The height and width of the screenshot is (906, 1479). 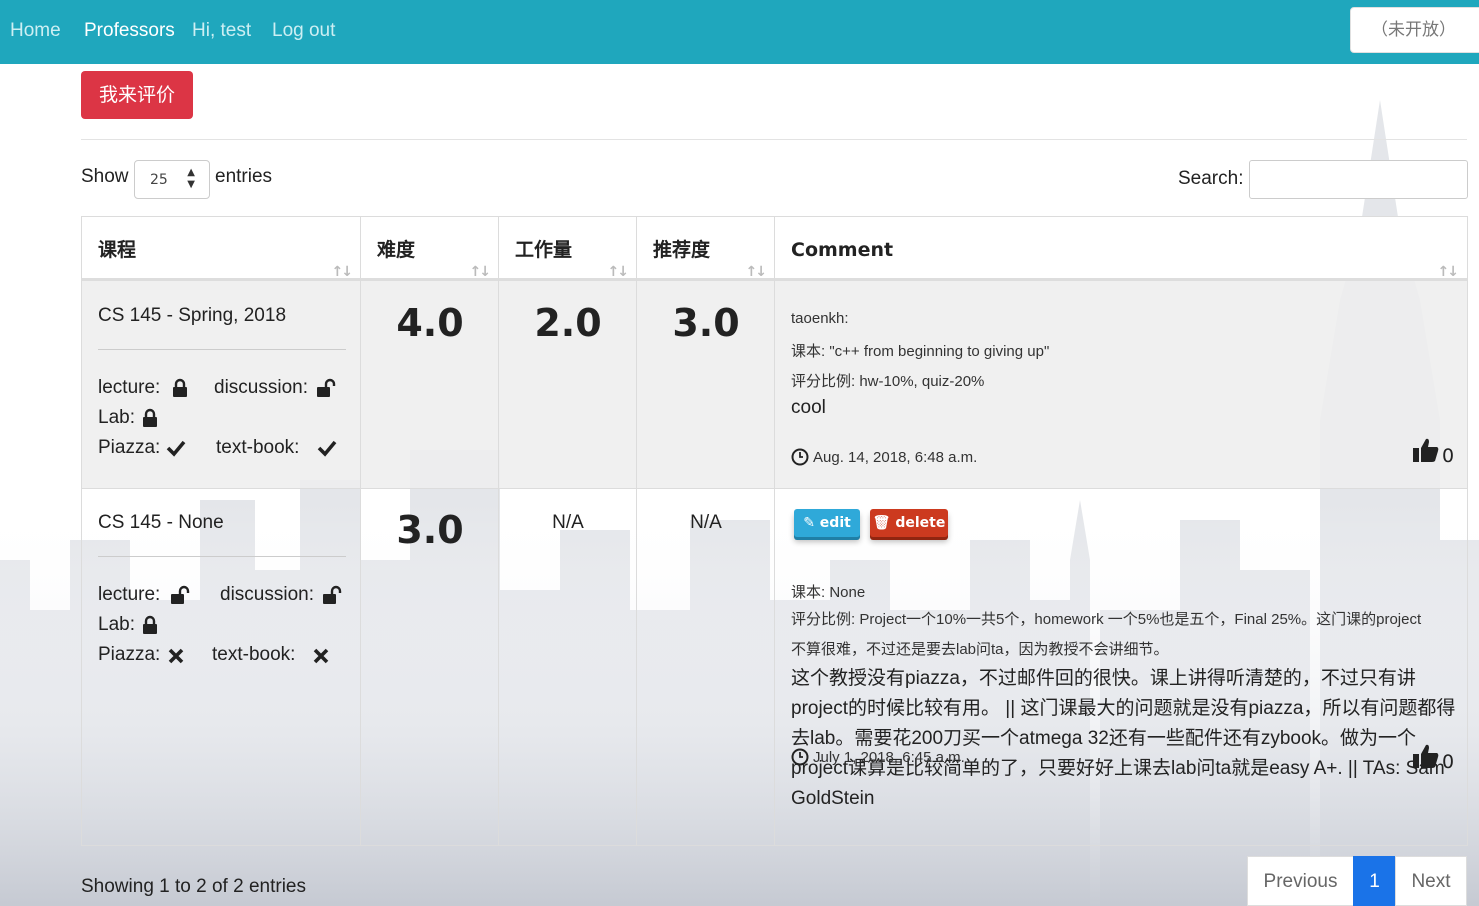 I want to click on workload-score: 2.0, so click(x=568, y=323).